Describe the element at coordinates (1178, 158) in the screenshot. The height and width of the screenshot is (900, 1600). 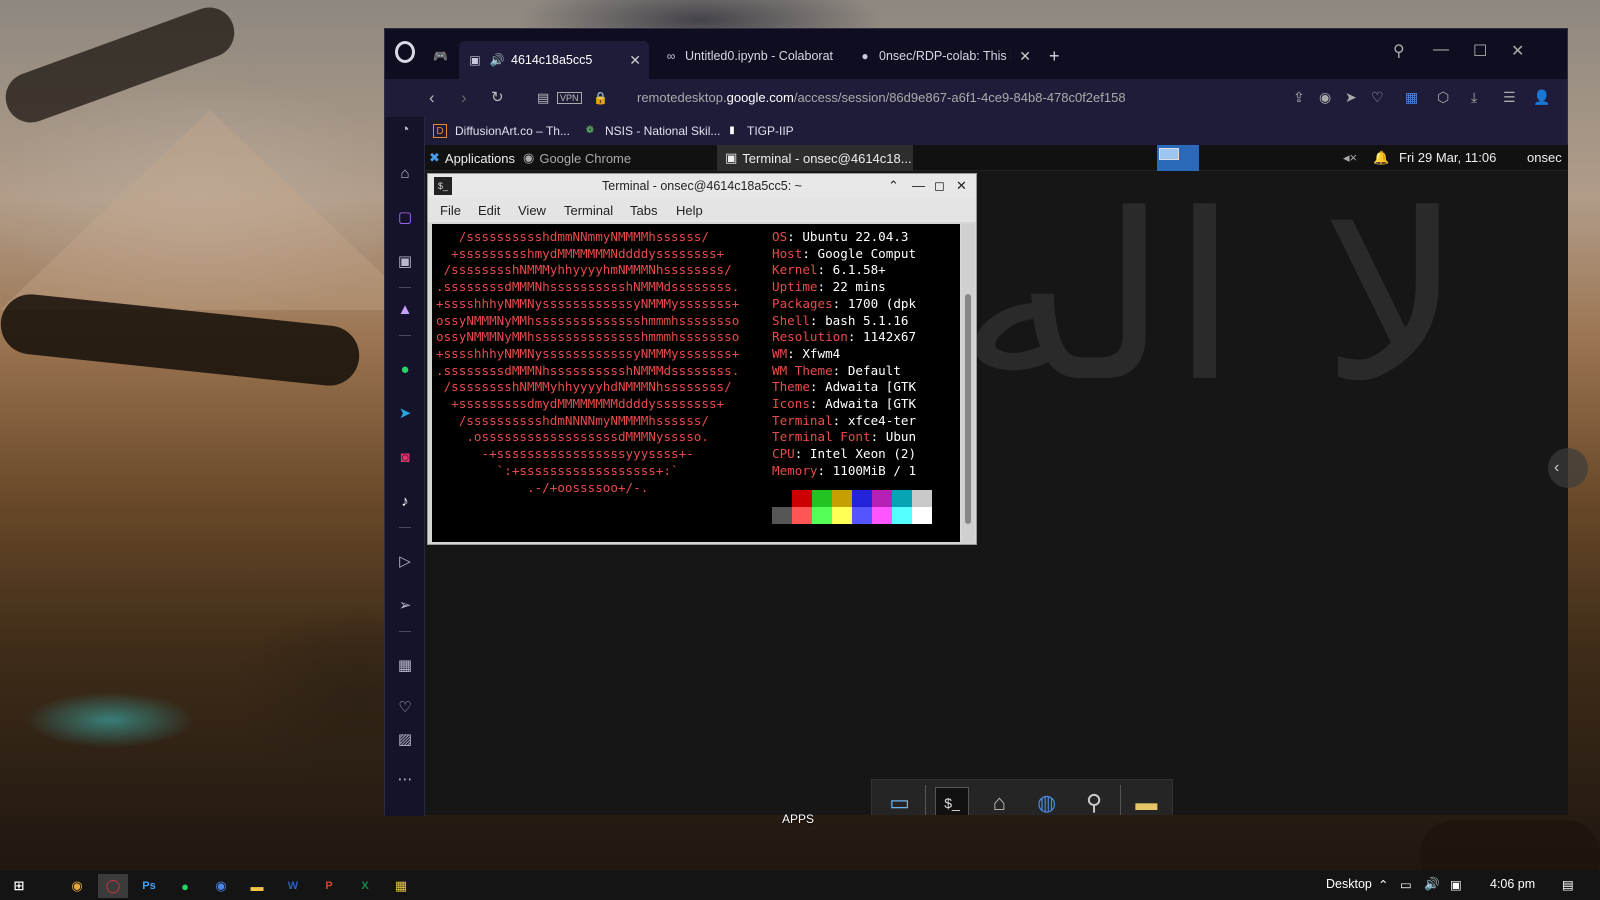
I see `workspace-switcher` at that location.